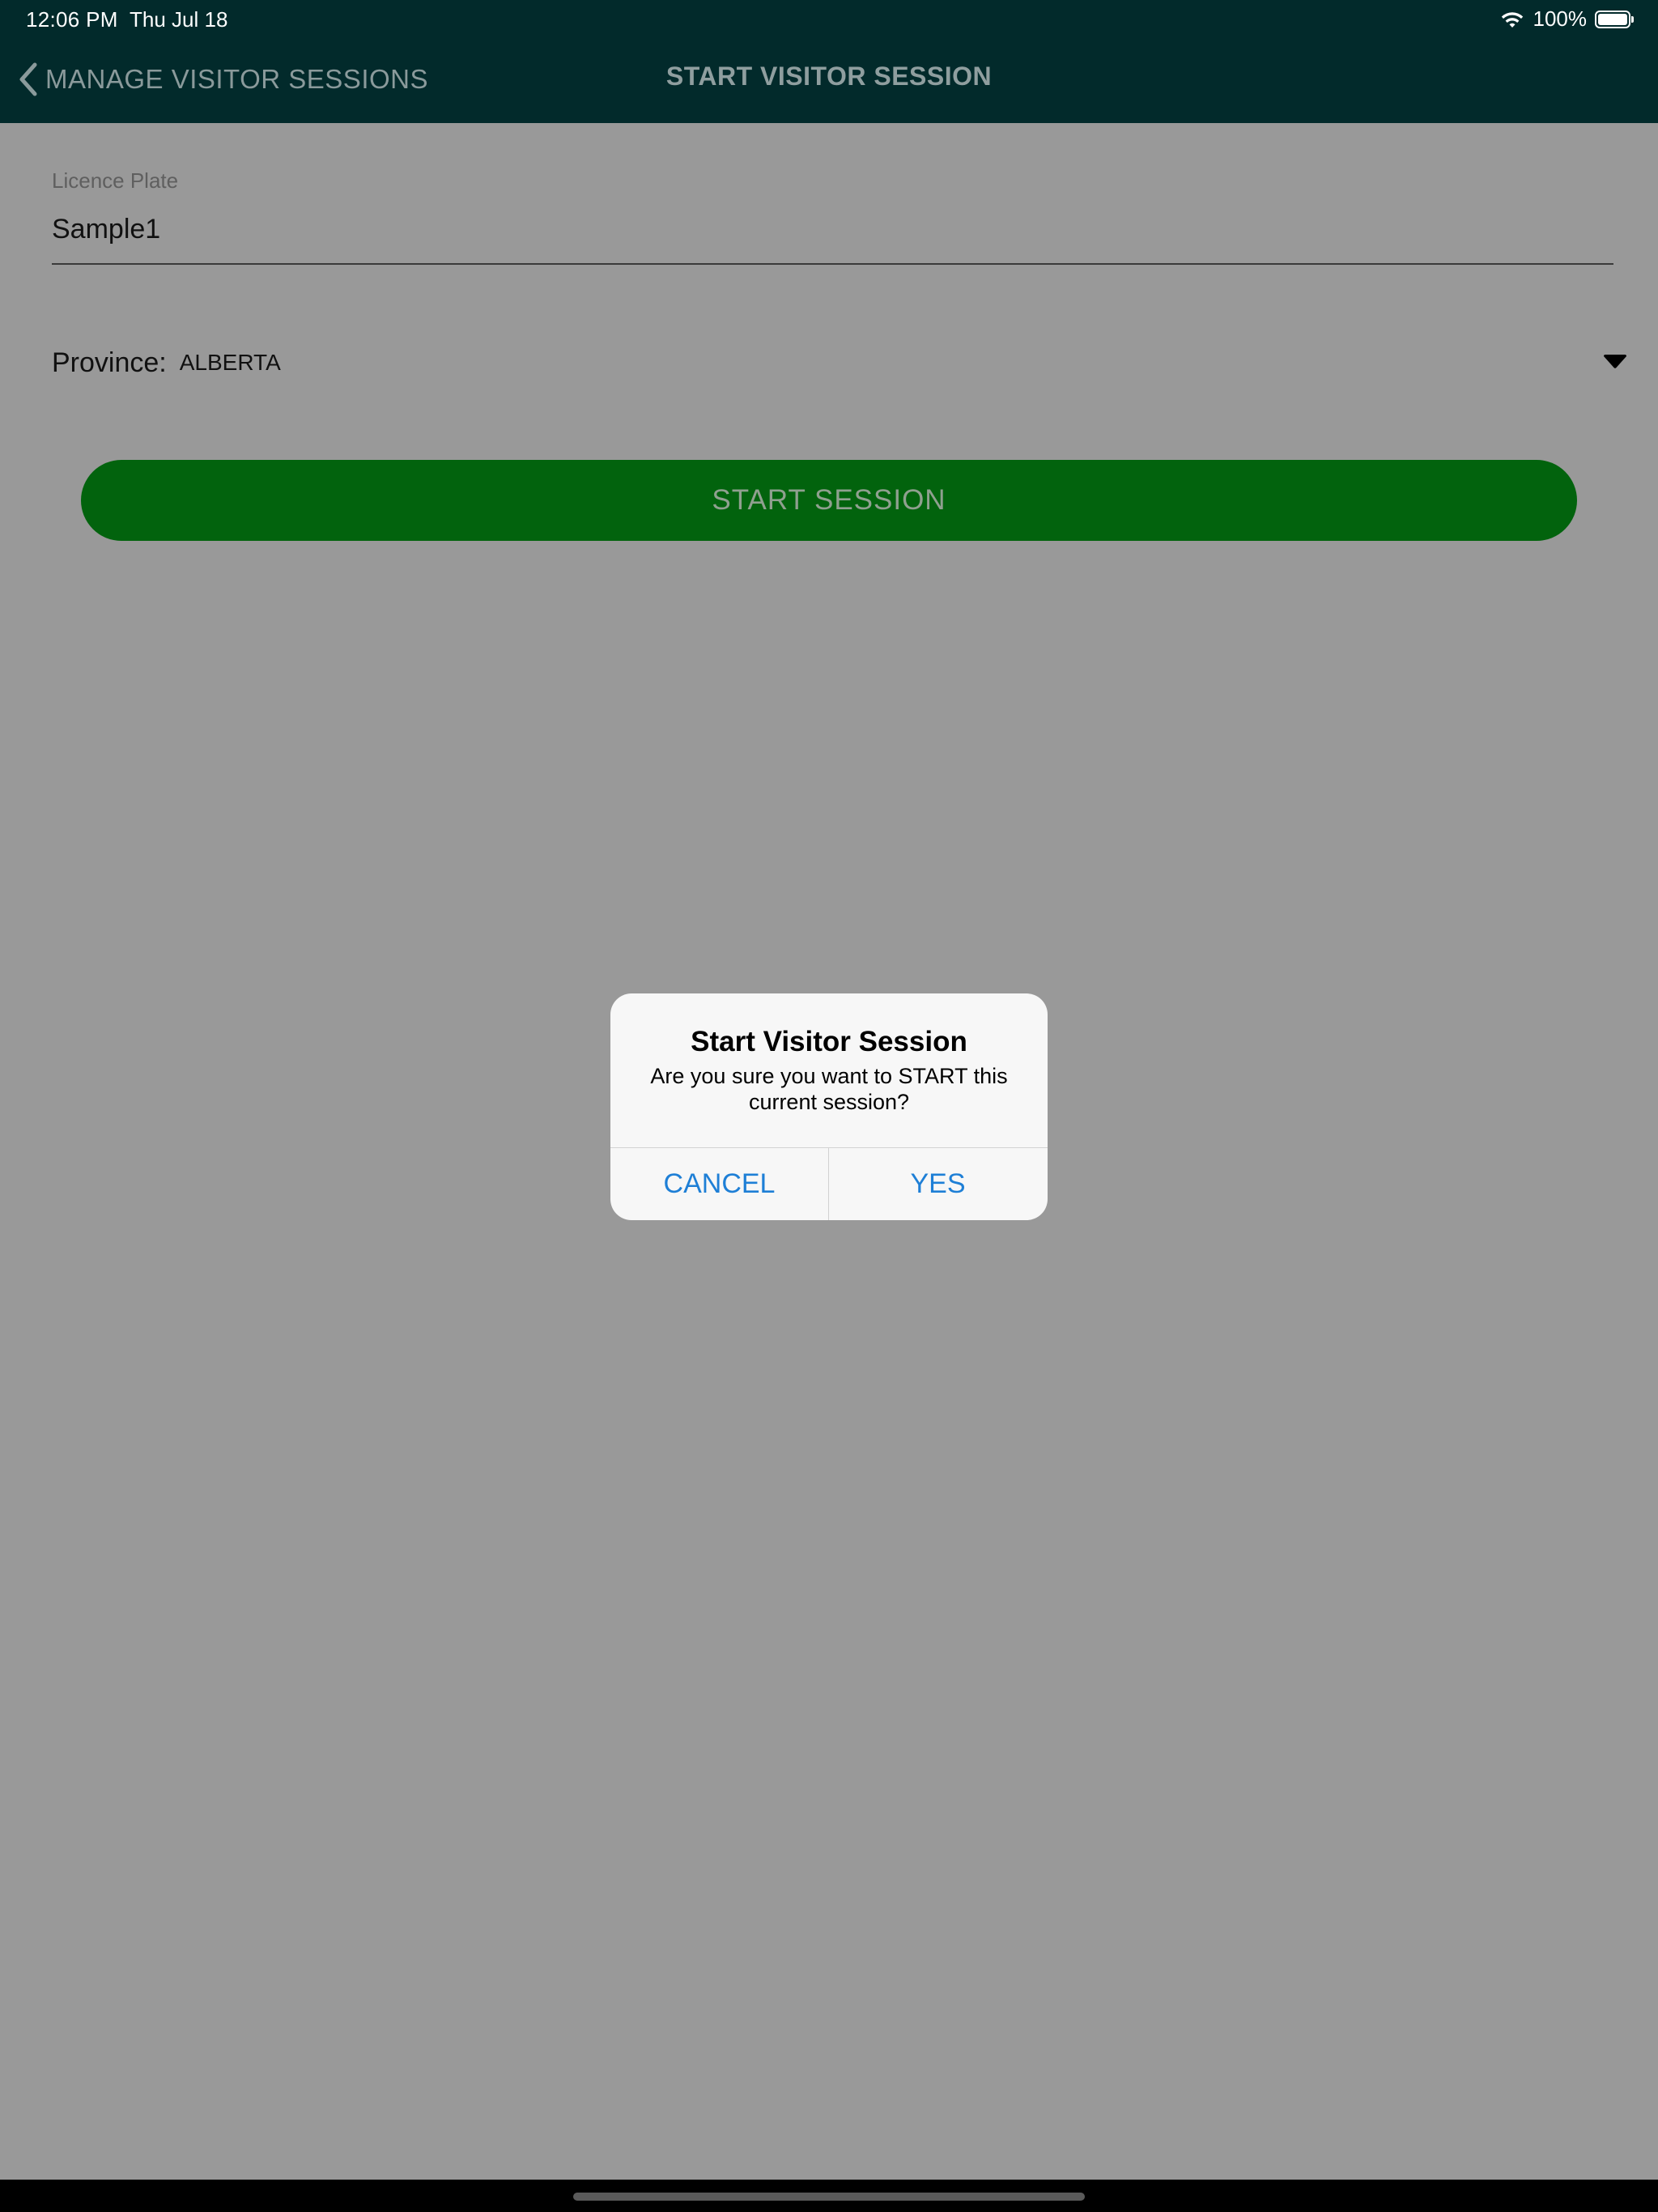  What do you see at coordinates (832, 229) in the screenshot?
I see `licence-plate-input` at bounding box center [832, 229].